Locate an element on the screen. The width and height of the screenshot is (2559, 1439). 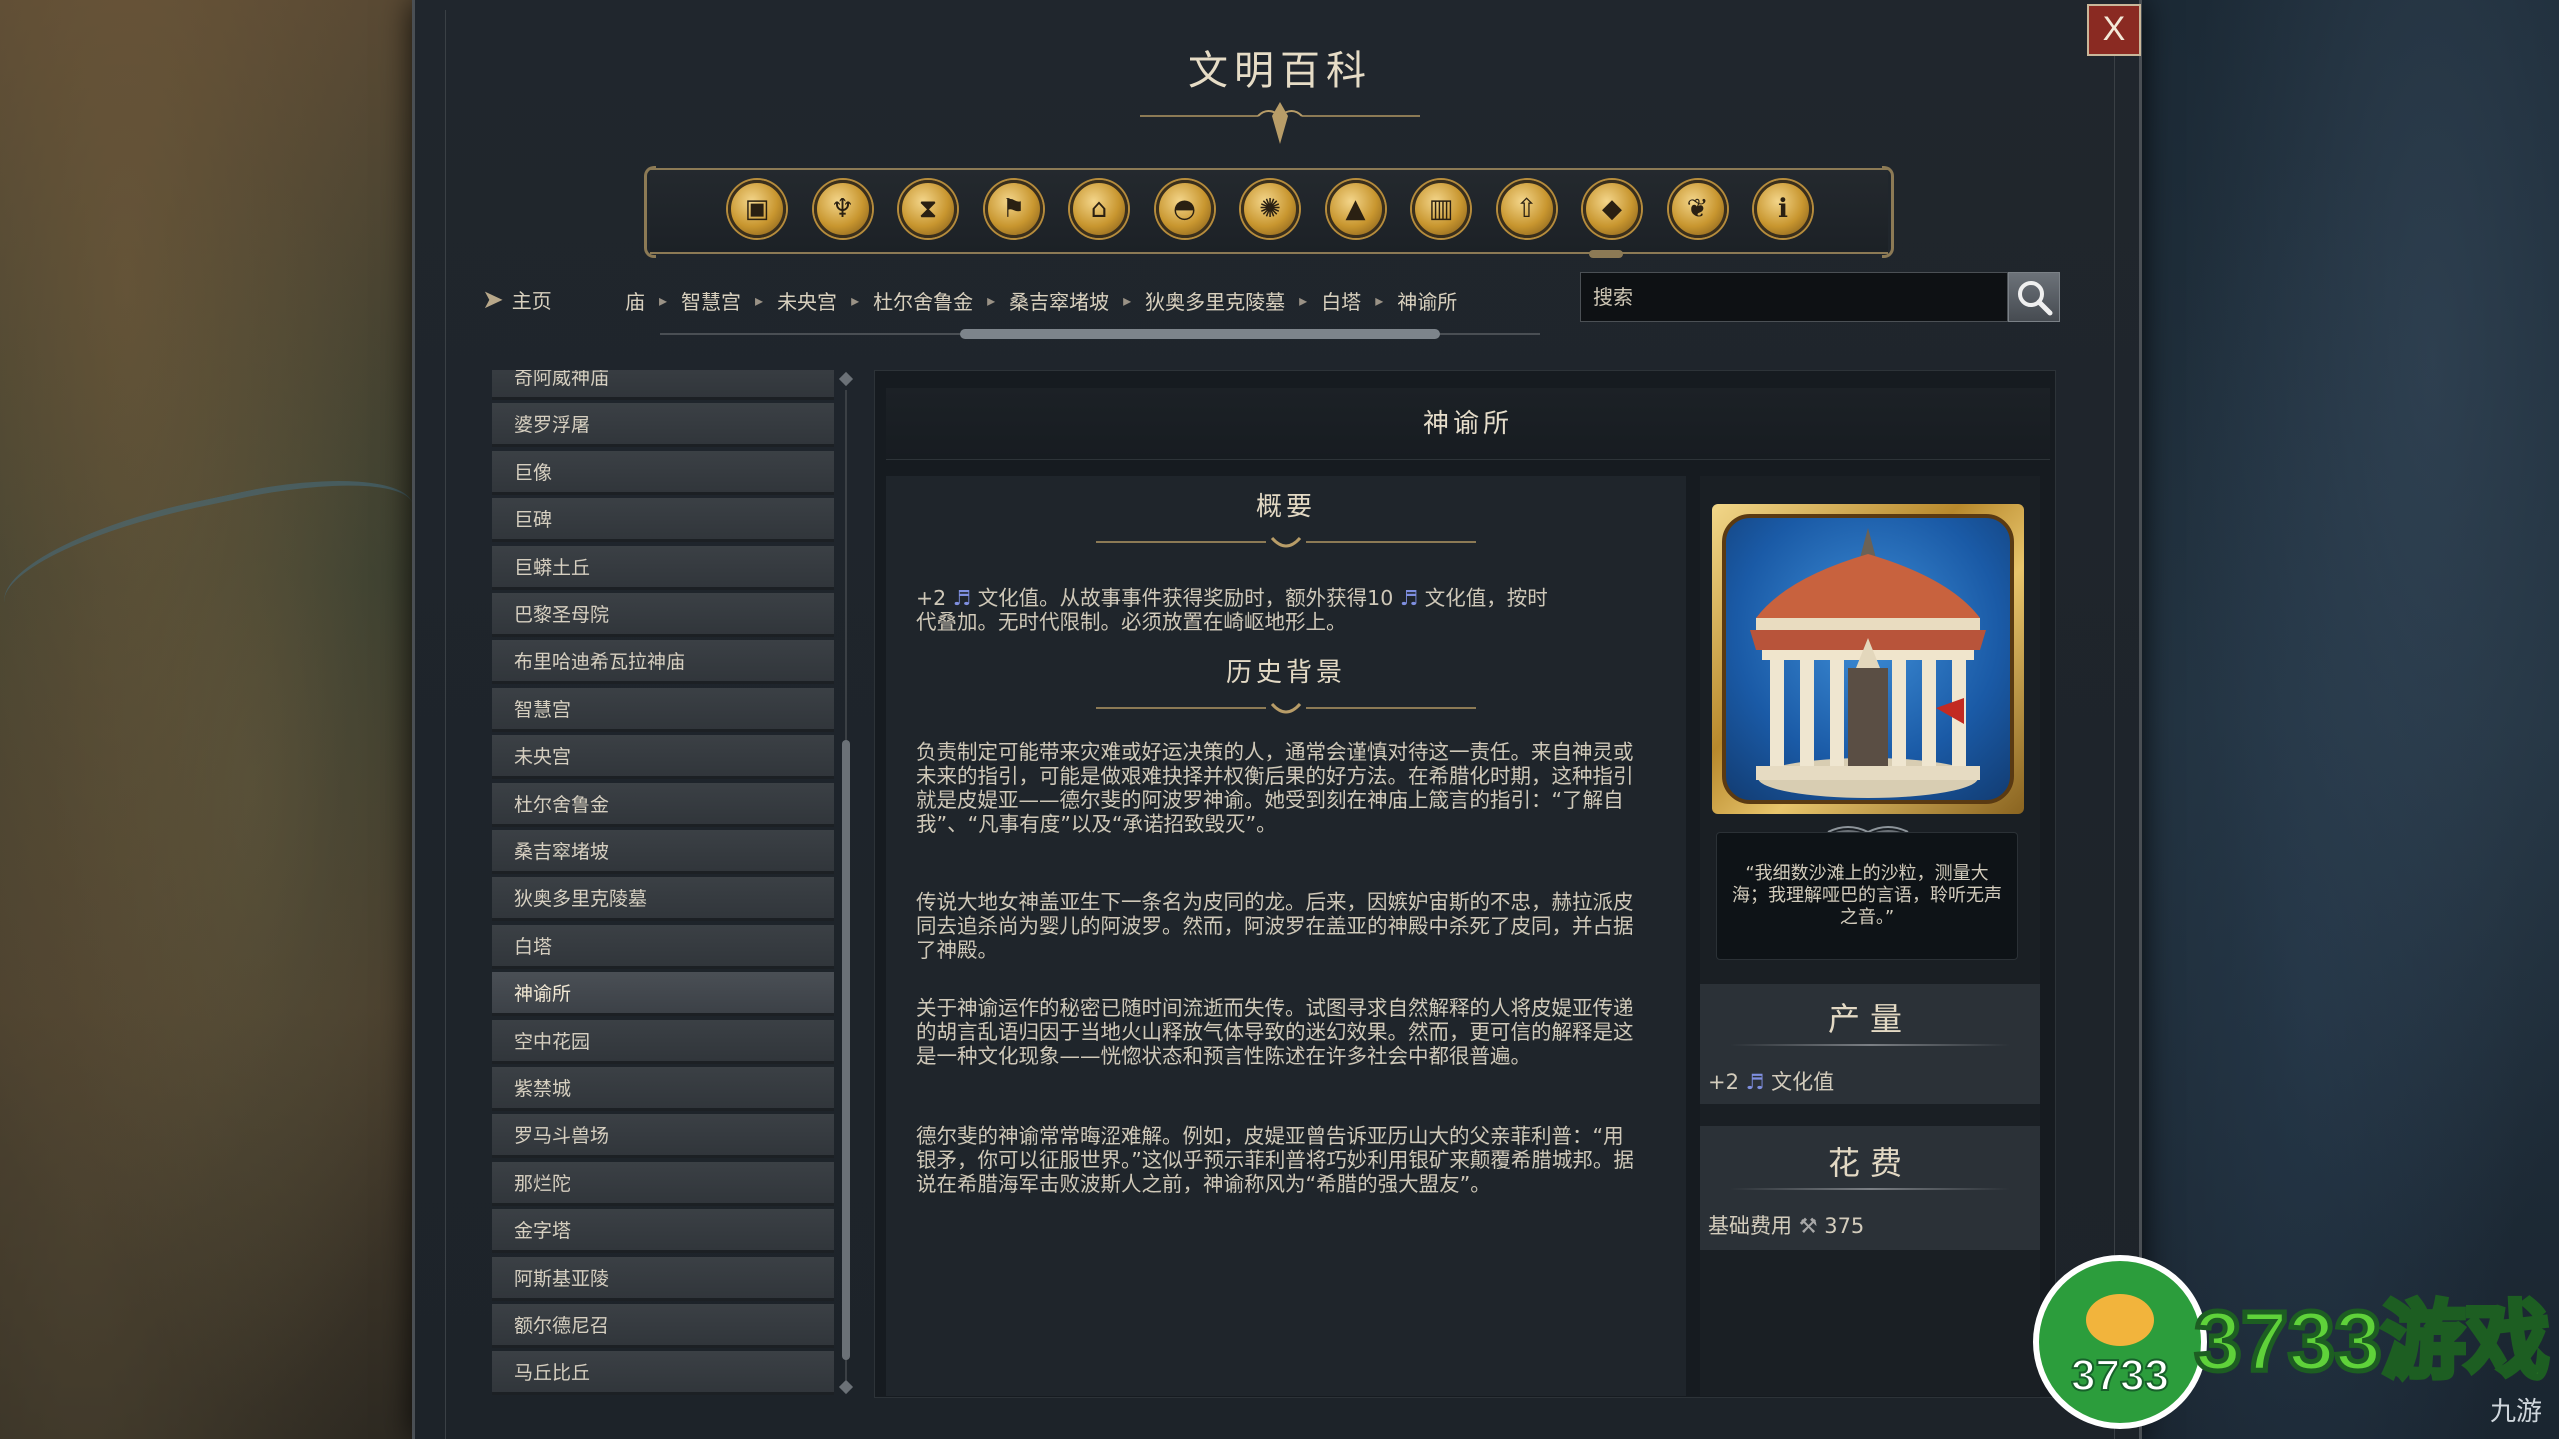
breadcrumb-item: 智慧宫 is located at coordinates (711, 300).